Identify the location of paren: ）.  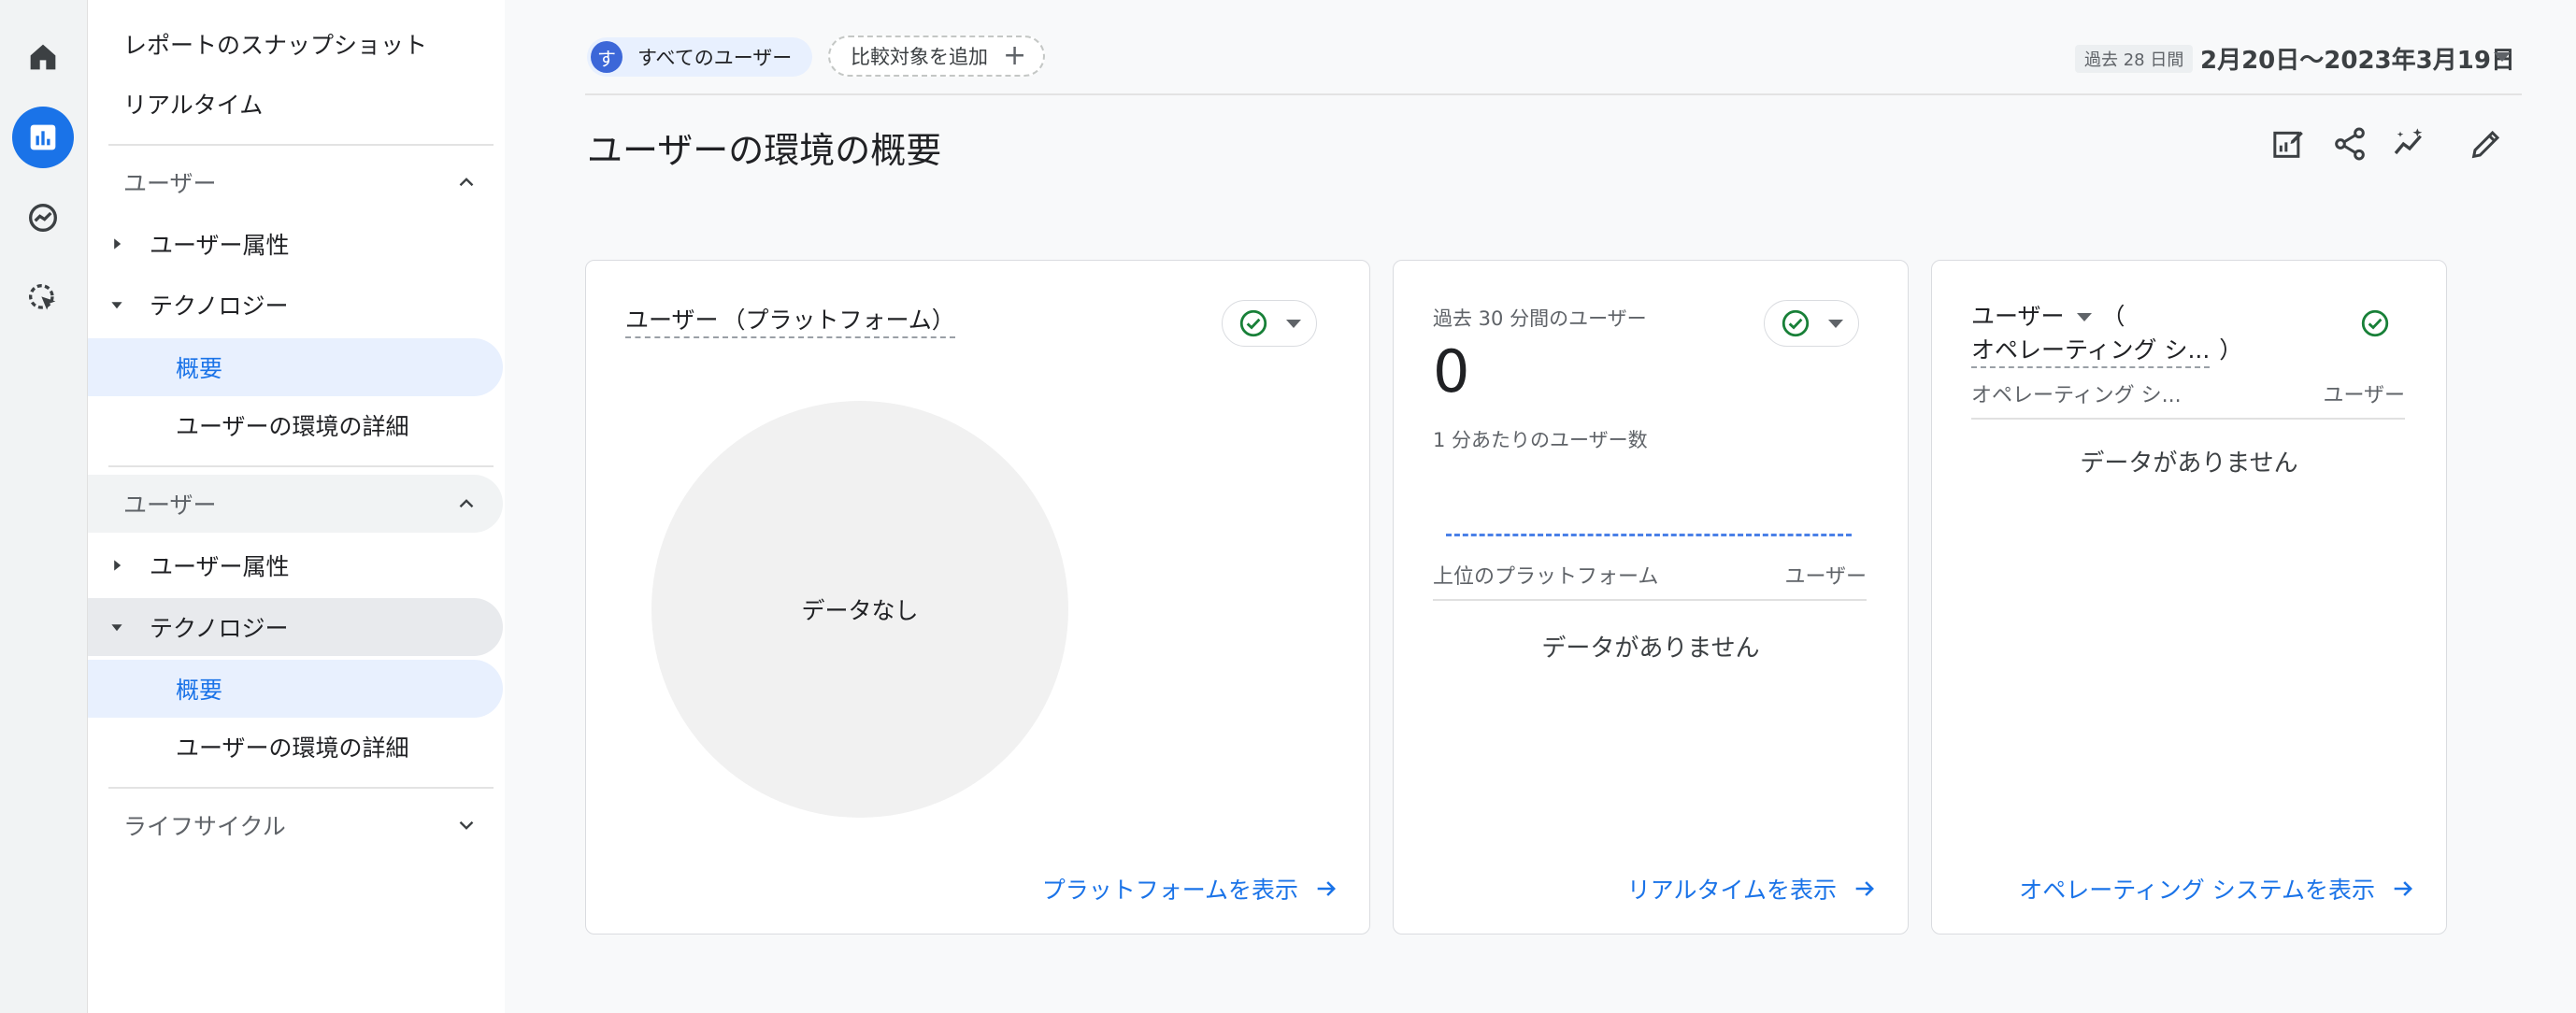
(2231, 350).